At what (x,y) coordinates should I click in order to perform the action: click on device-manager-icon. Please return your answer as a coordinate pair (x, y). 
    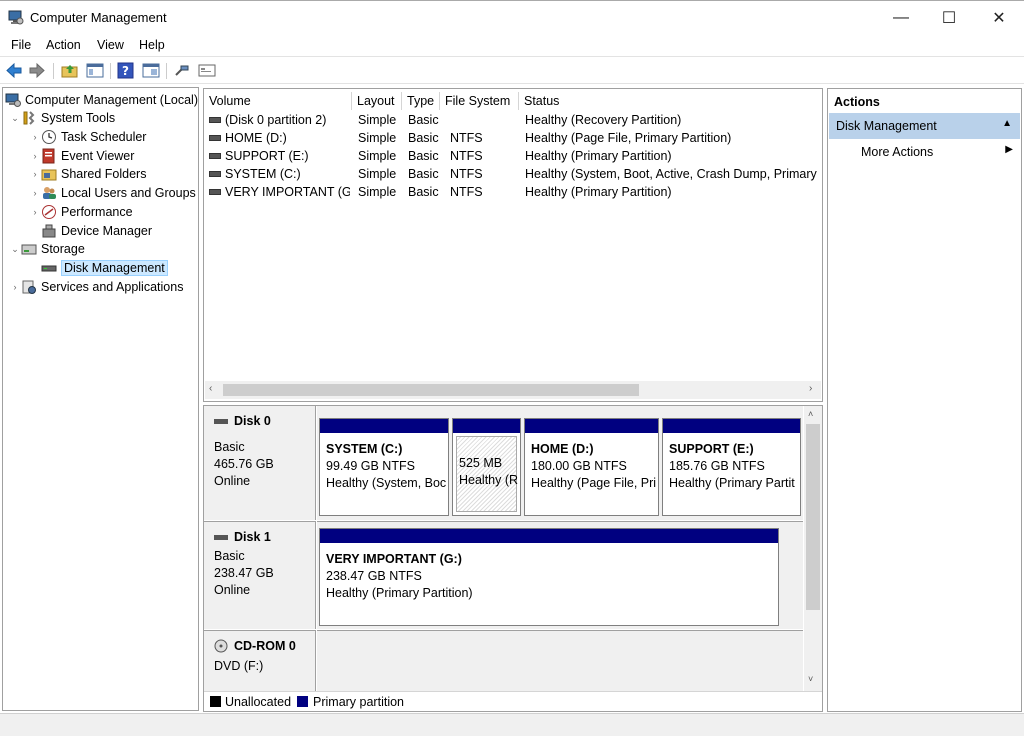
    Looking at the image, I should click on (49, 231).